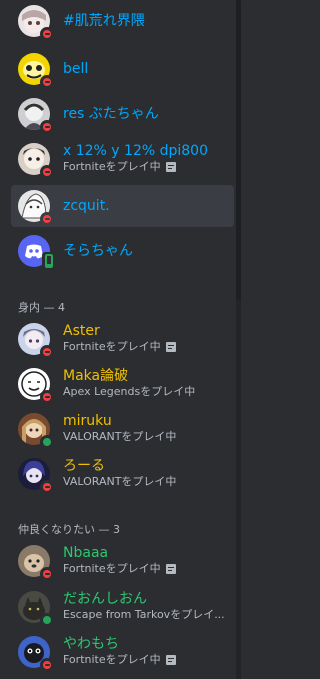 The image size is (320, 679). I want to click on member-row: そらちゃん, so click(122, 251).